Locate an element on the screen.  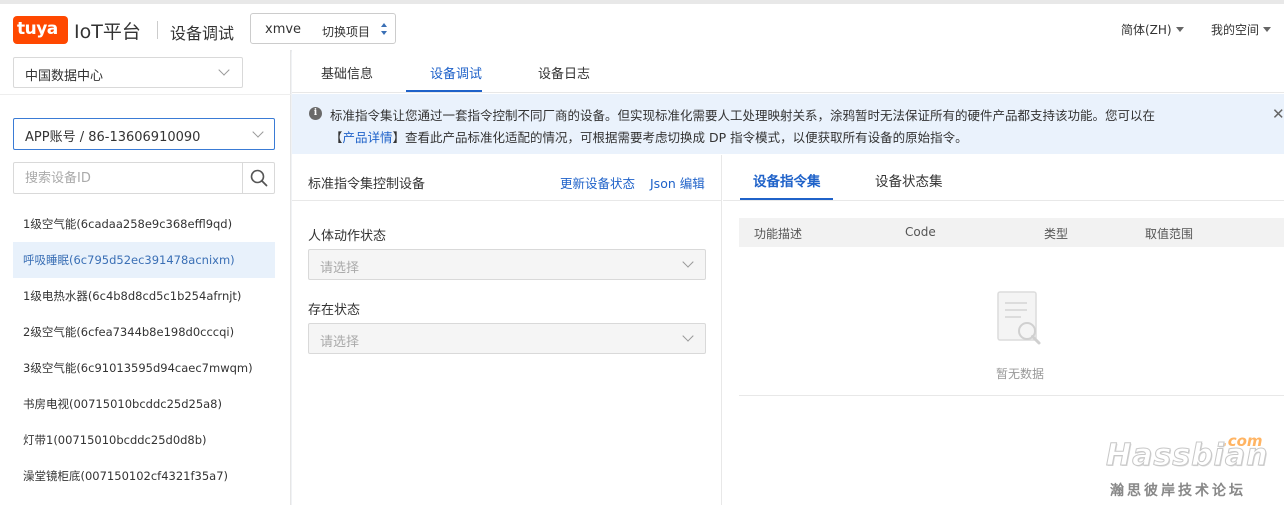
project-select: xmve 切换项目 is located at coordinates (323, 28).